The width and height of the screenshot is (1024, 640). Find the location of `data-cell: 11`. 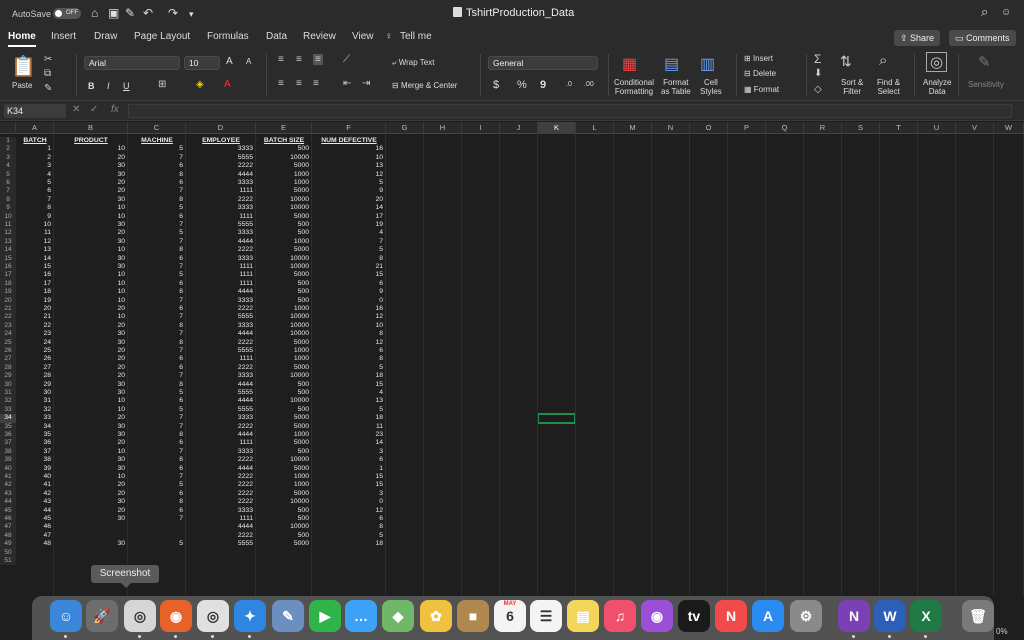

data-cell: 11 is located at coordinates (349, 427).